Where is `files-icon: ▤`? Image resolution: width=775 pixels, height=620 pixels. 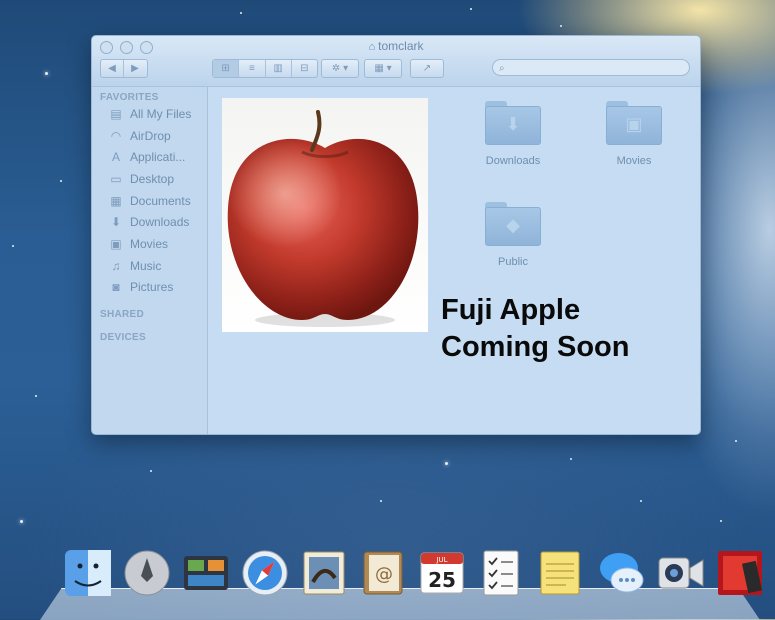 files-icon: ▤ is located at coordinates (116, 113).